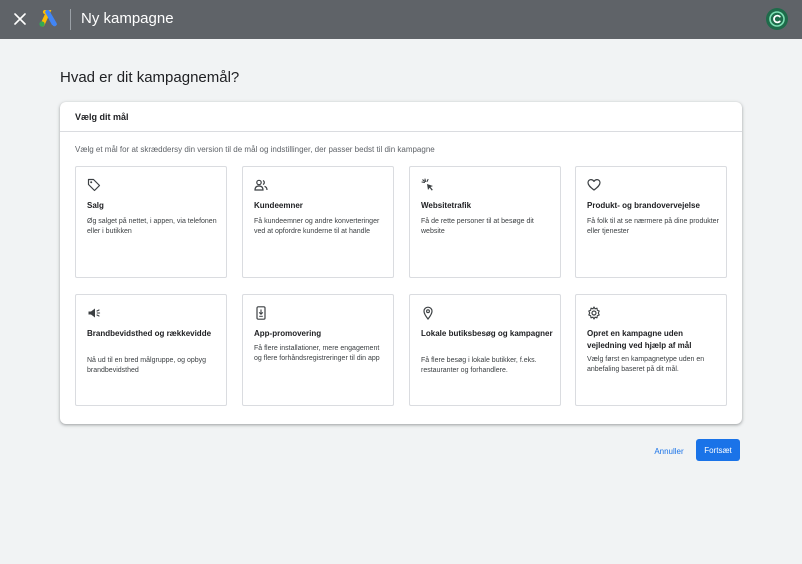  Describe the element at coordinates (261, 185) in the screenshot. I see `people-icon` at that location.